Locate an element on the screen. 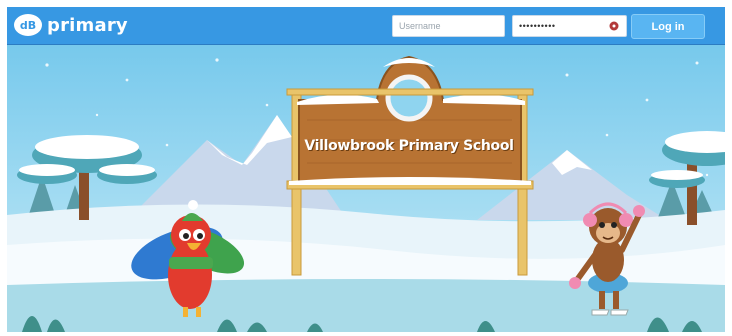  logo-wordmark: primary is located at coordinates (87, 25).